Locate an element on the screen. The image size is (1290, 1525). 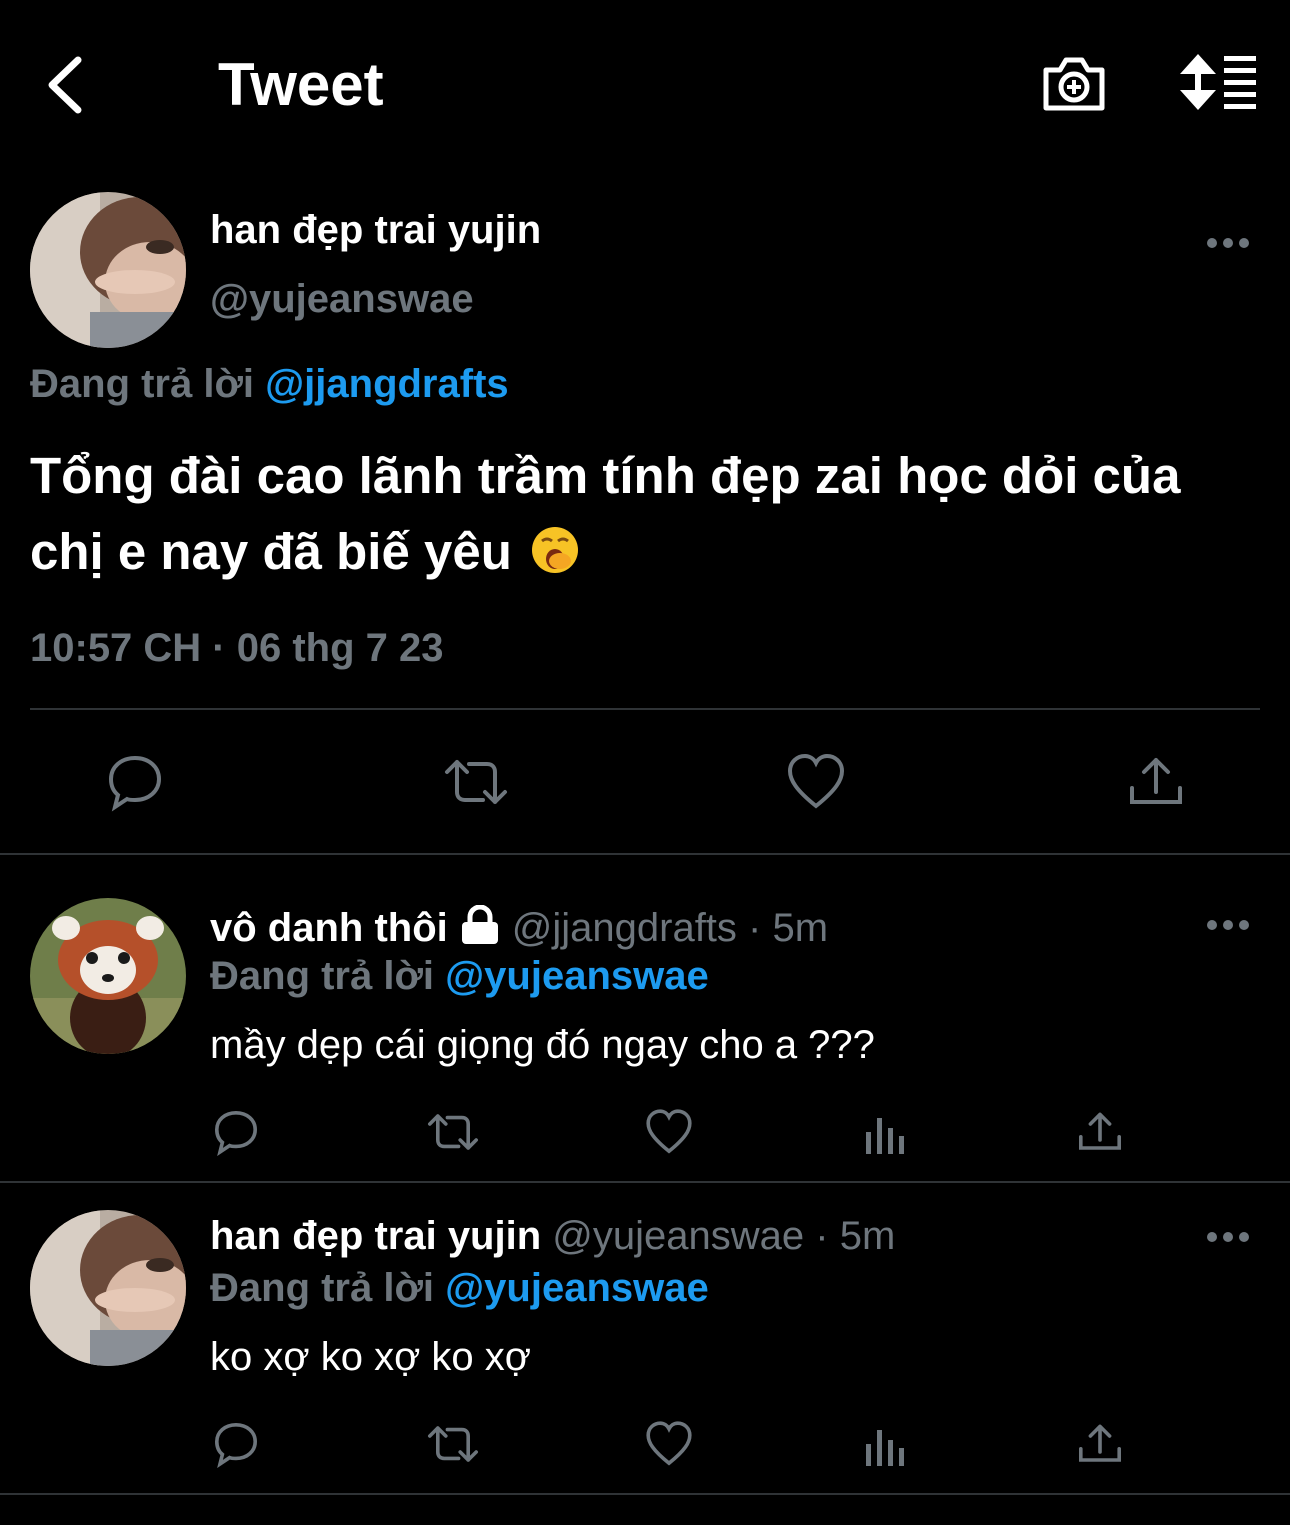
camera-plus-icon is located at coordinates (1074, 84).